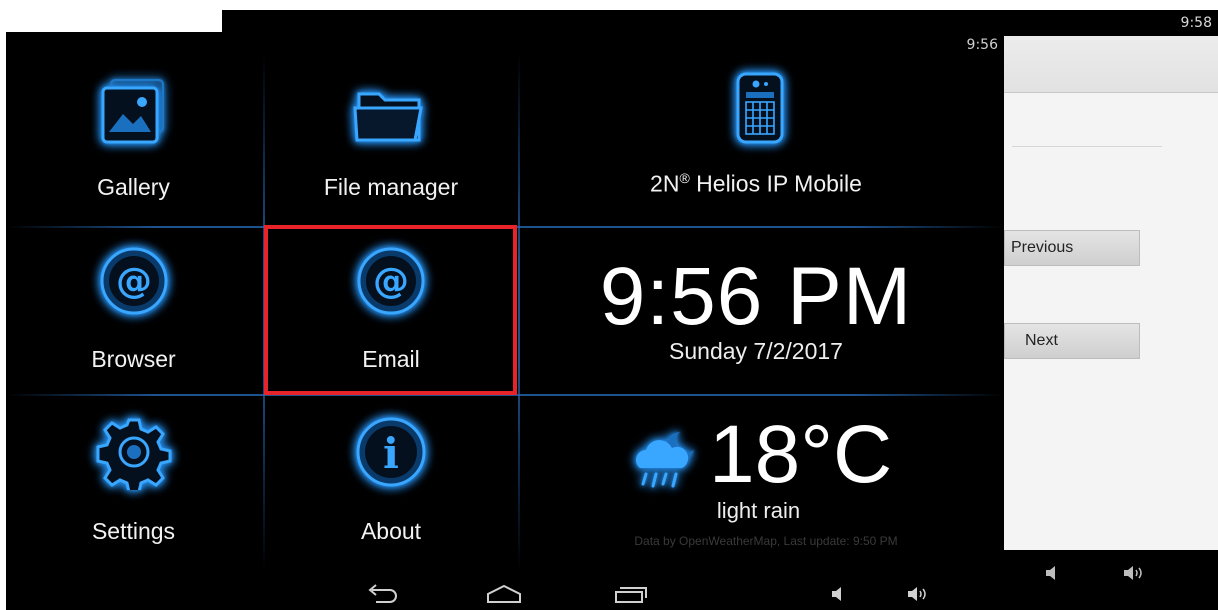  What do you see at coordinates (391, 187) in the screenshot?
I see `tile-label: File manager` at bounding box center [391, 187].